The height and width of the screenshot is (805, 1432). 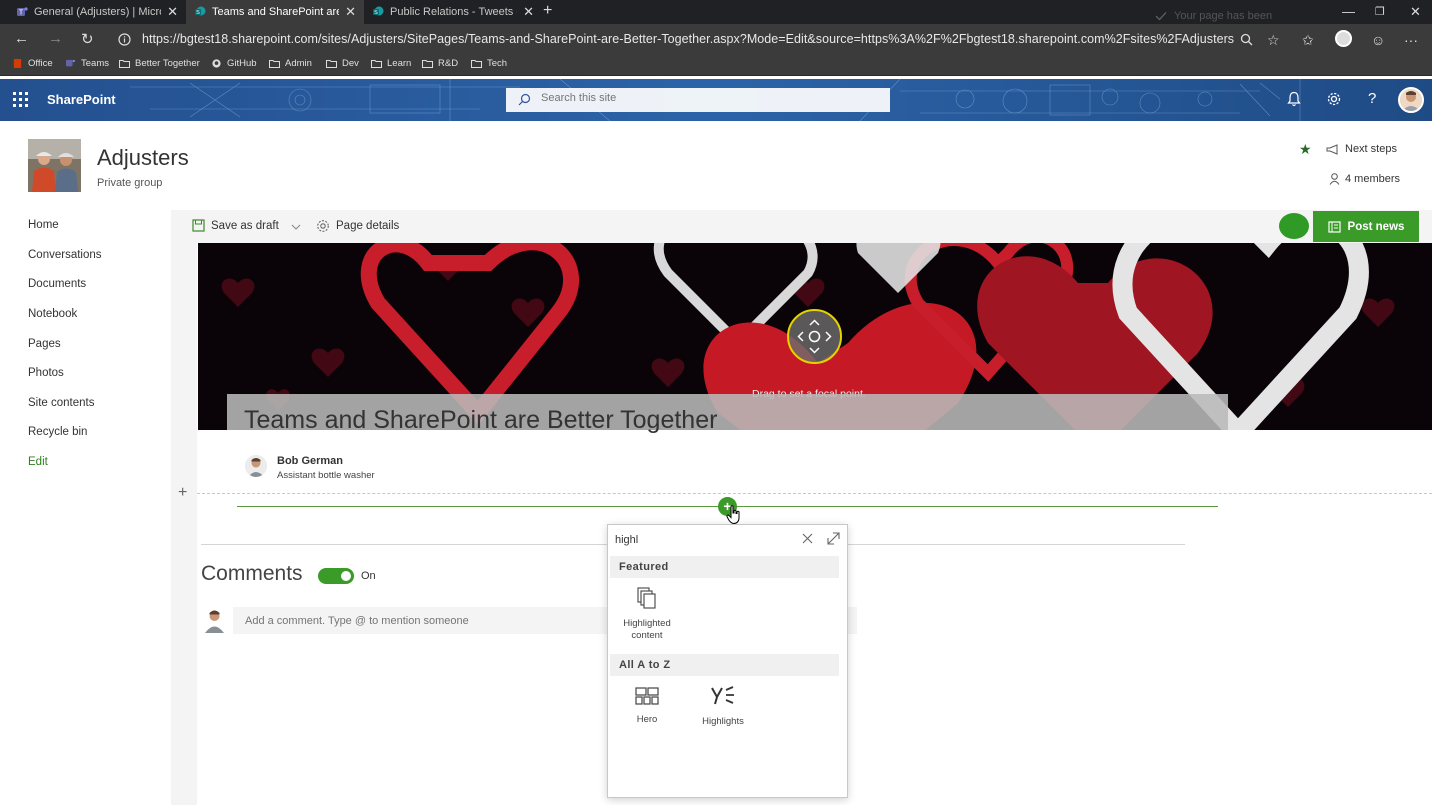 I want to click on teams-icon, so click(x=70, y=63).